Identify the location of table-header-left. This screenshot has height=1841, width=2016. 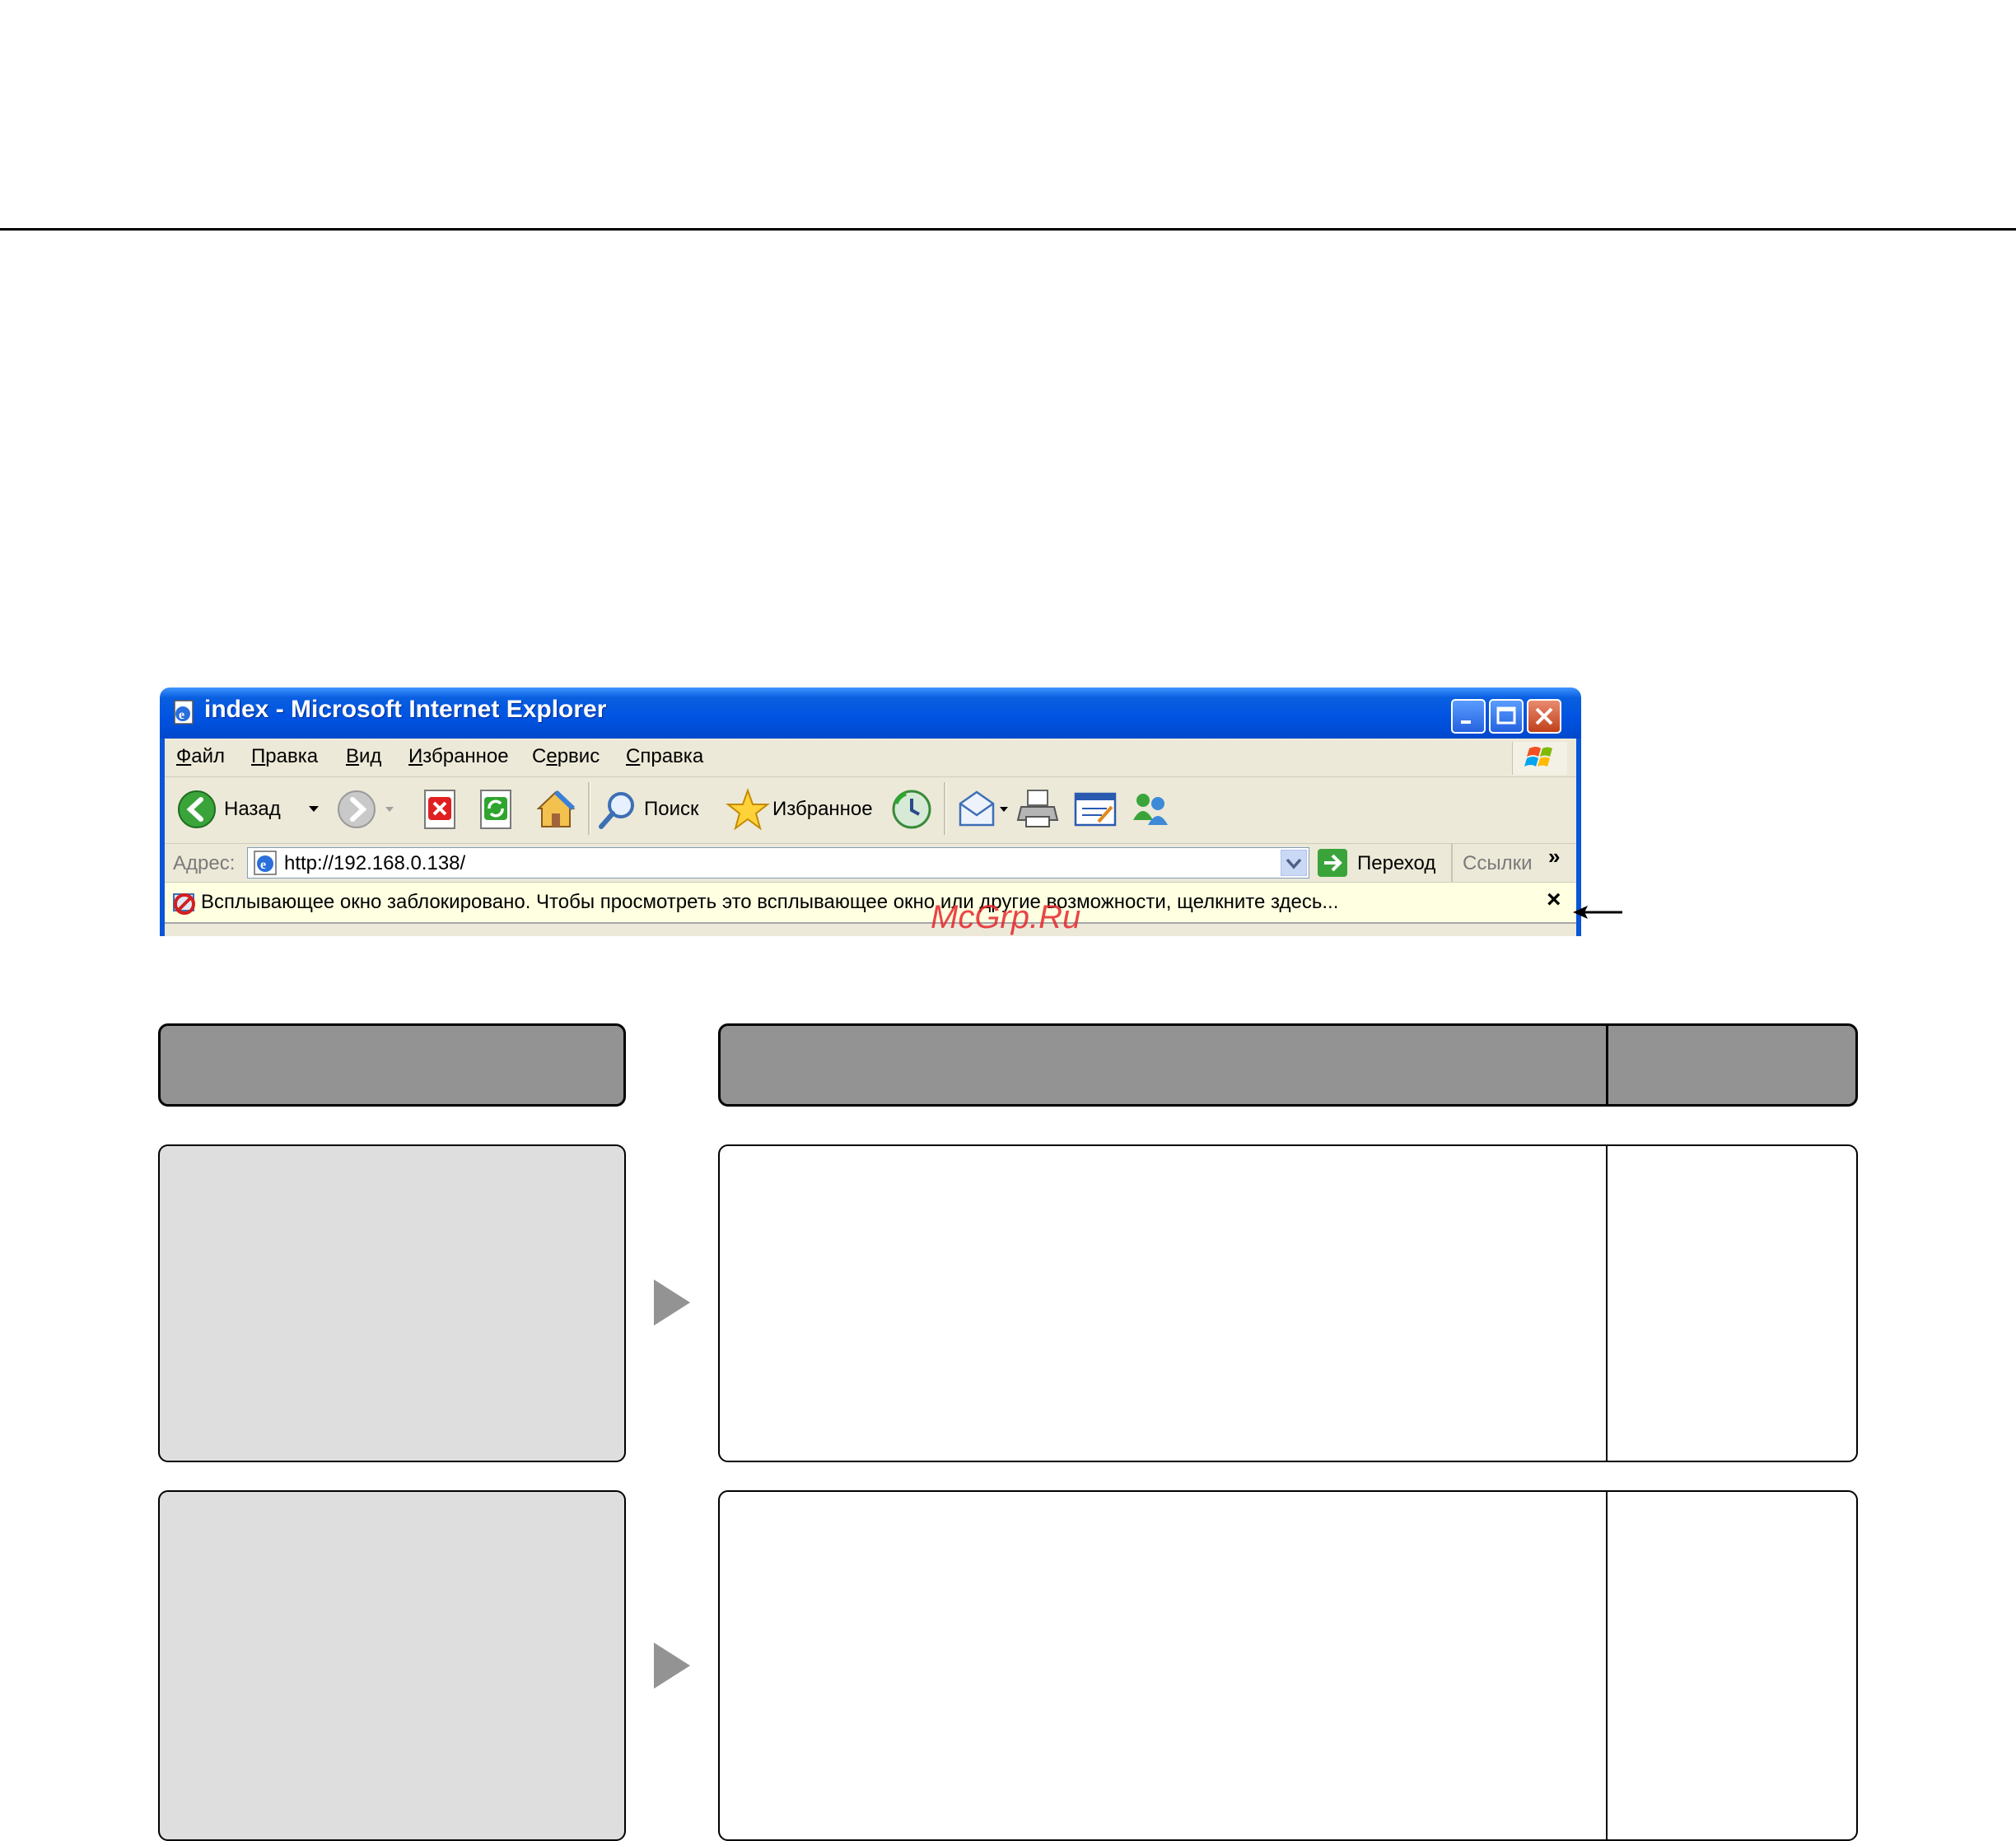
(392, 1065).